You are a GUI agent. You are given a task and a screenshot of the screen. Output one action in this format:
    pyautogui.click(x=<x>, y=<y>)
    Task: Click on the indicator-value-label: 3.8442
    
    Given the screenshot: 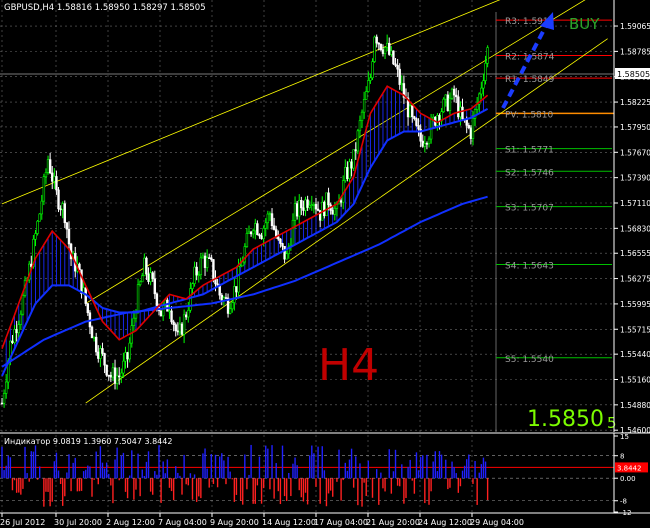 What is the action you would take?
    pyautogui.click(x=629, y=468)
    